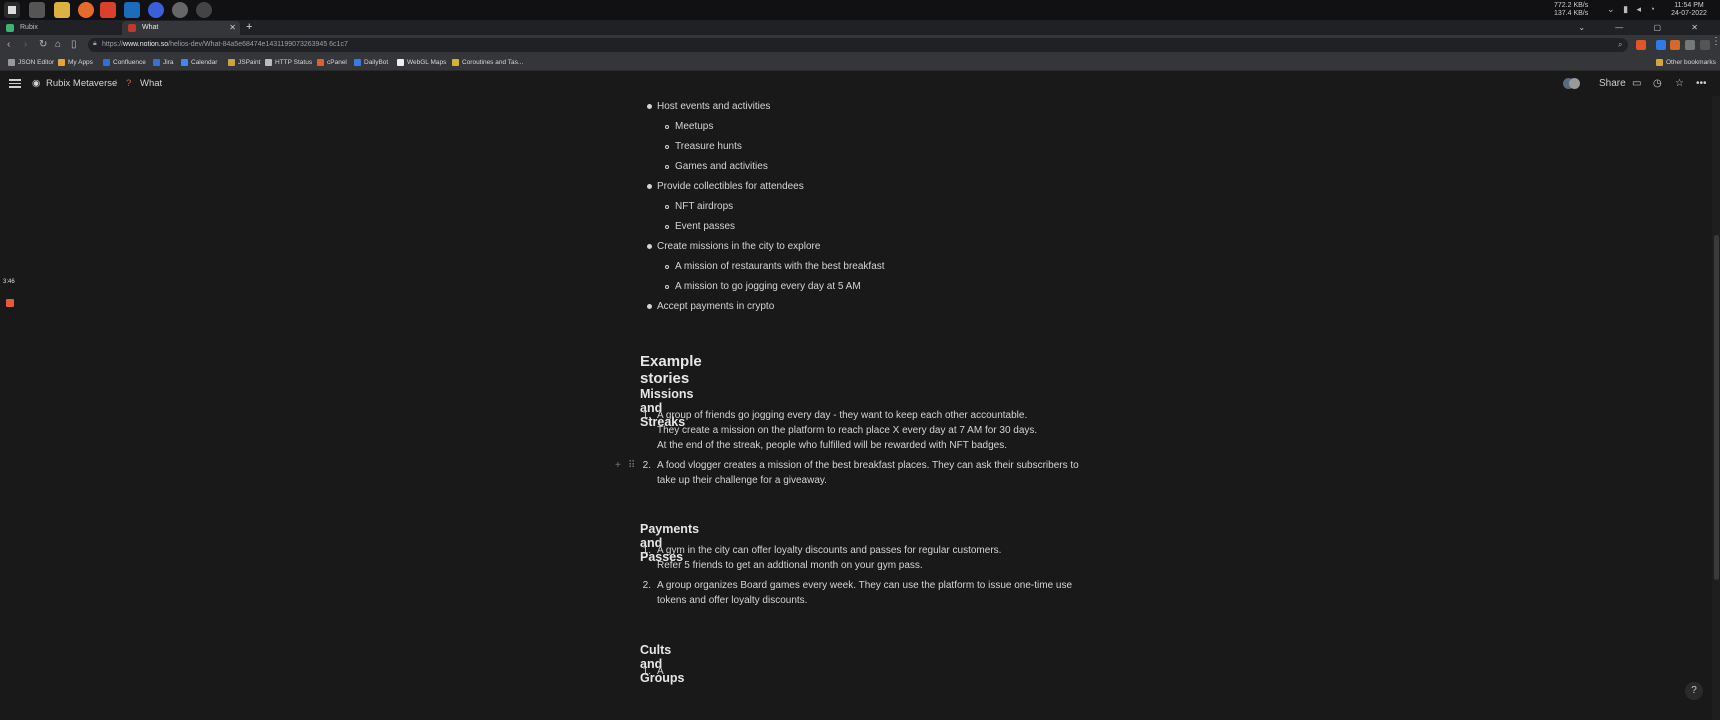 The width and height of the screenshot is (1720, 720). I want to click on reload-icon: ↻, so click(43, 45).